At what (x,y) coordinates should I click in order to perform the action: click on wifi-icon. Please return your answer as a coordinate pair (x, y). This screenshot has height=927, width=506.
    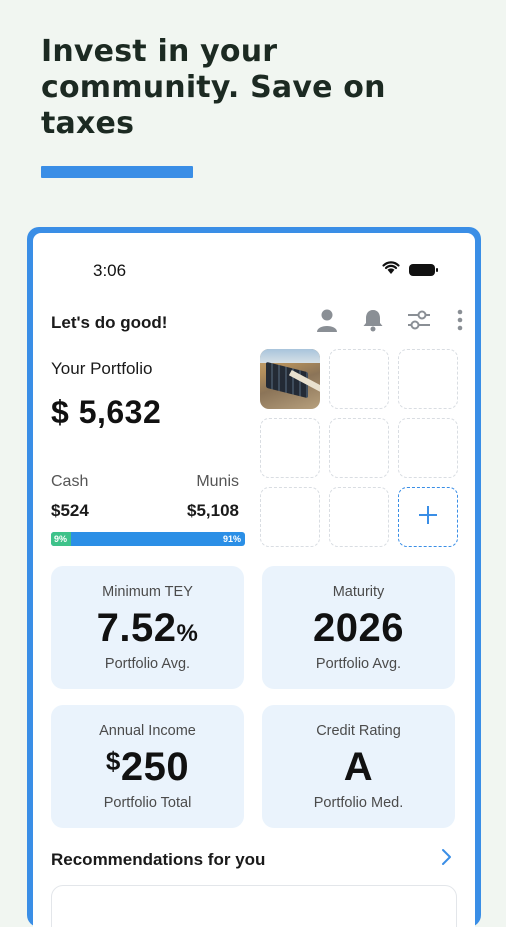
    Looking at the image, I should click on (391, 269).